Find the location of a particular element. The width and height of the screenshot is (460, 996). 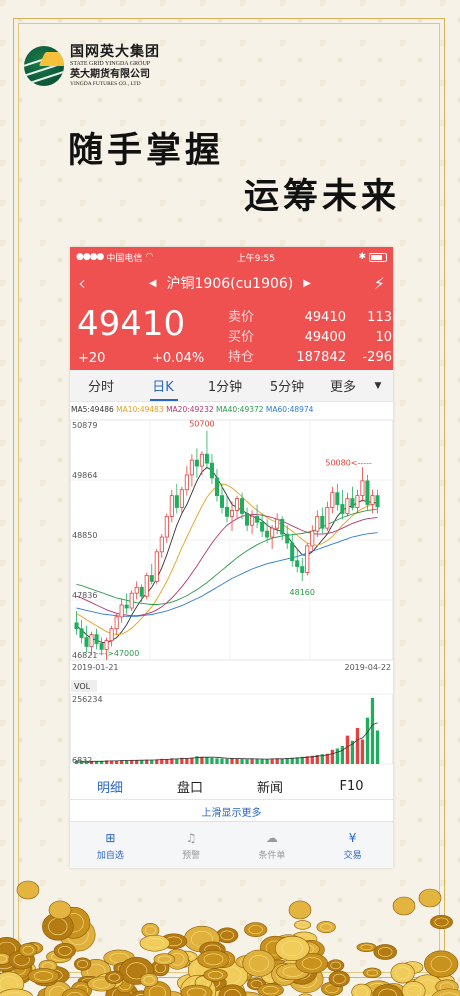

status-bar: ●●●● 中国电信 ◠ 上午9:55 ✱ is located at coordinates (231, 257).